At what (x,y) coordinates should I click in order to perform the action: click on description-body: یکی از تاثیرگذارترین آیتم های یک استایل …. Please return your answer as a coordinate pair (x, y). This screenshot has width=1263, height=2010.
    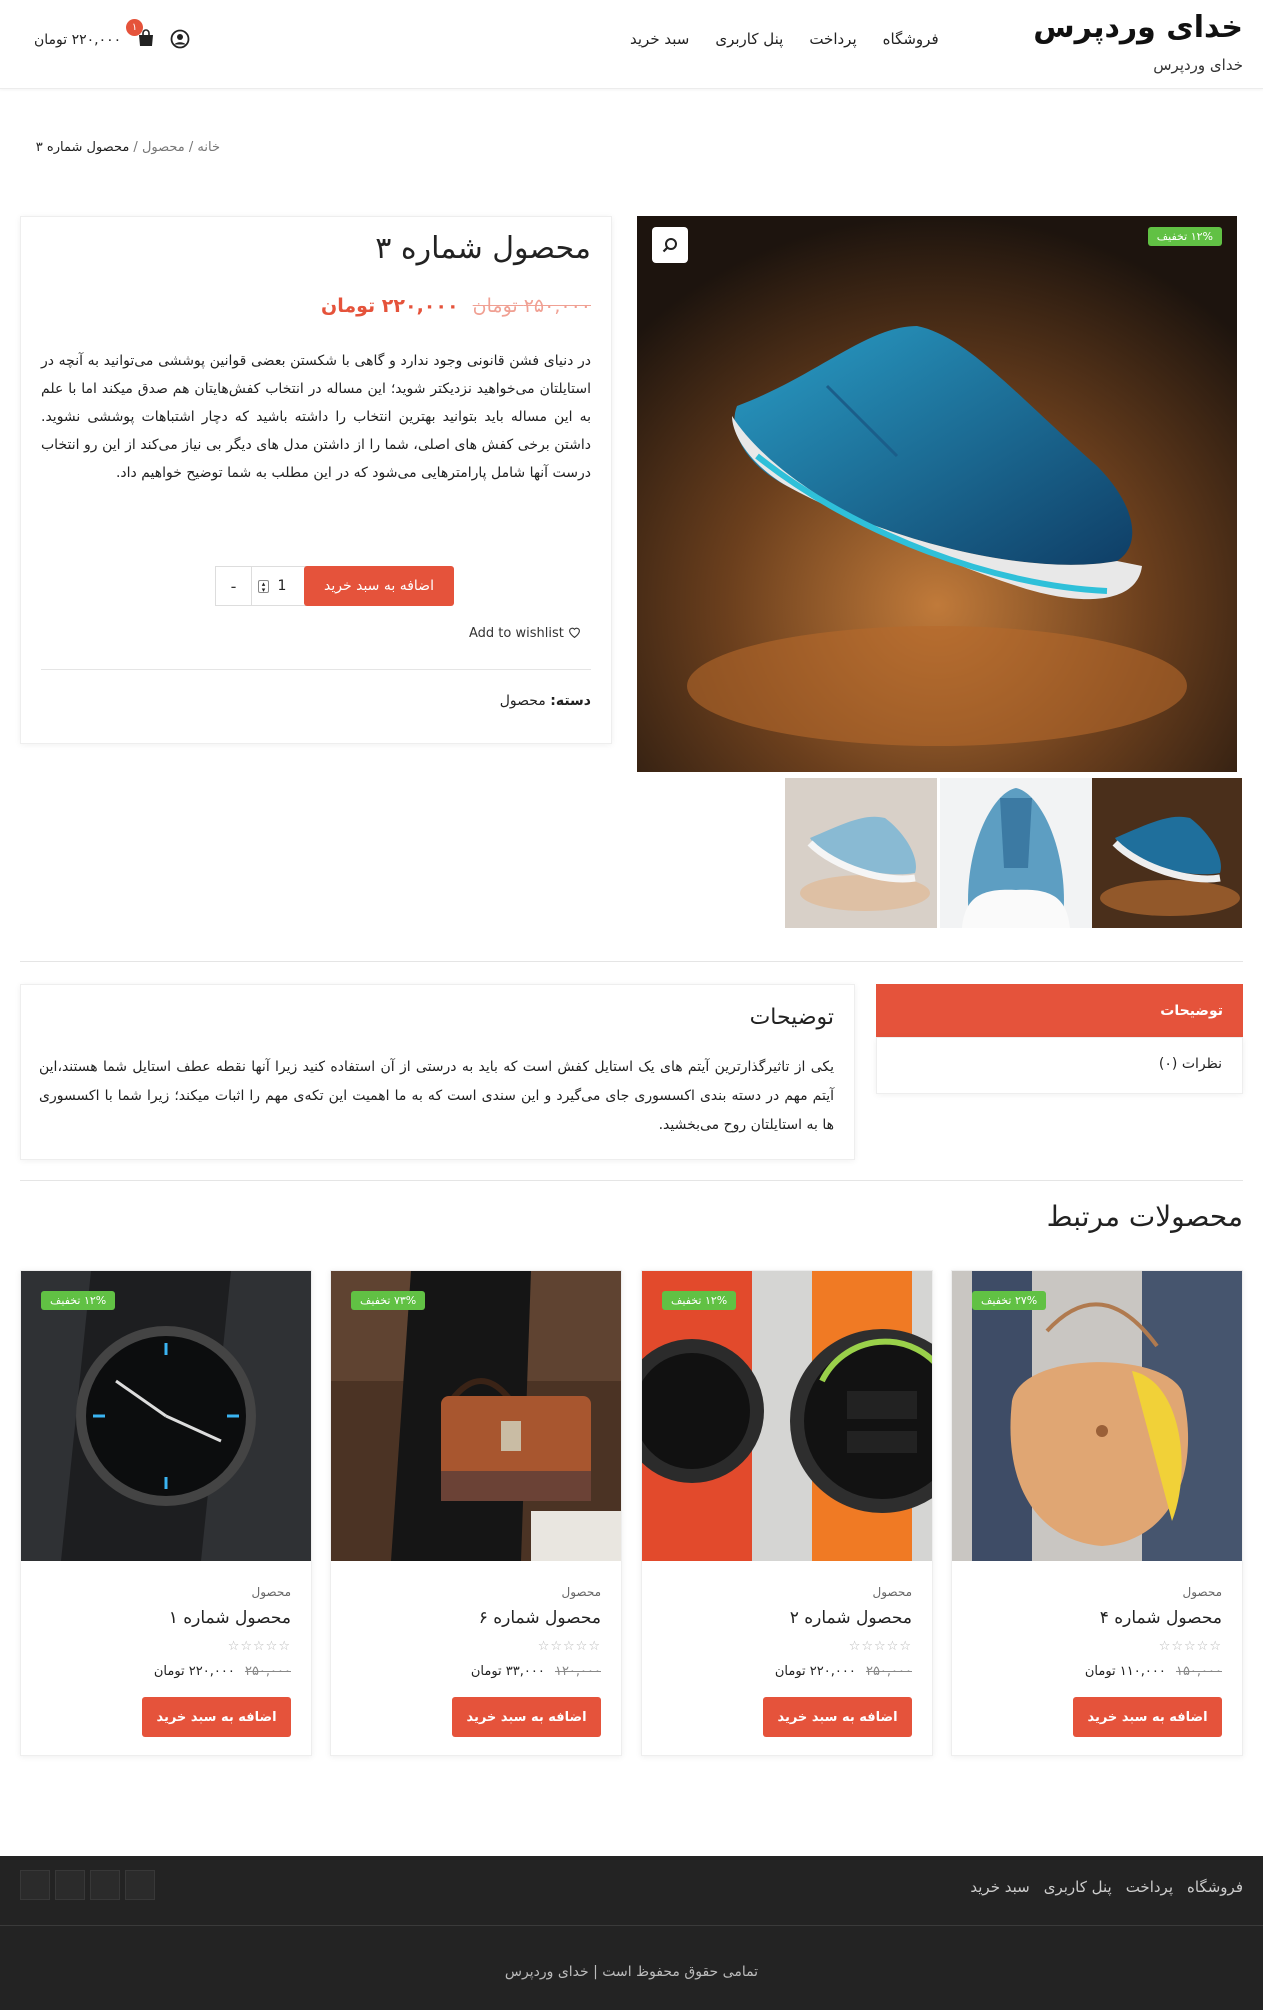
    Looking at the image, I should click on (436, 1096).